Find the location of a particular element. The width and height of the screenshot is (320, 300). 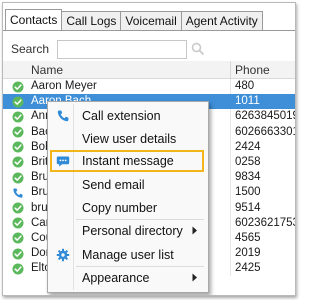

contact-phone: 0258 is located at coordinates (248, 161).